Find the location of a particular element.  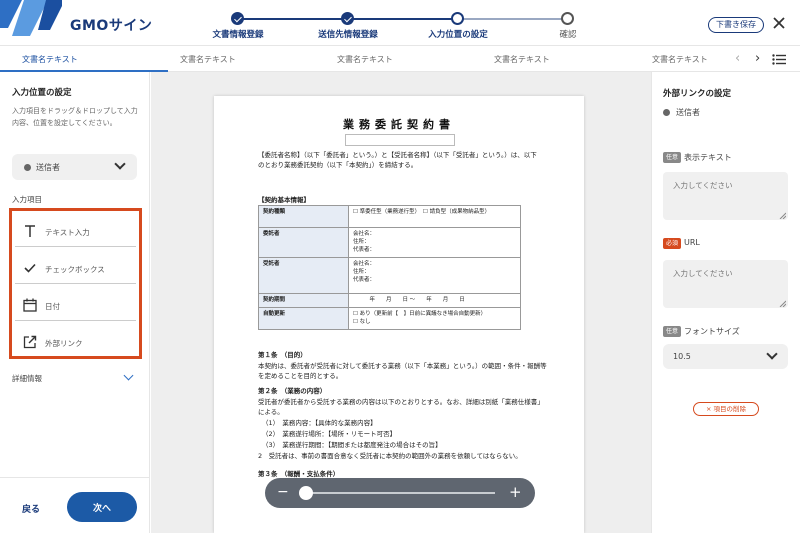

field-item-checkbox: チェックボックス is located at coordinates (75, 268).